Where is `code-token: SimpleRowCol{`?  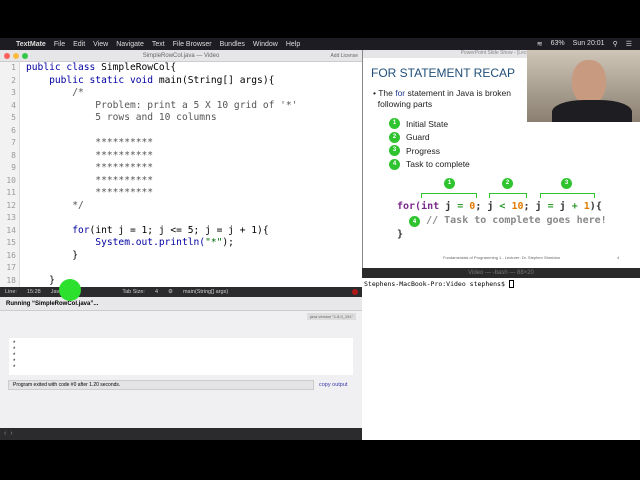 code-token: SimpleRowCol{ is located at coordinates (136, 67).